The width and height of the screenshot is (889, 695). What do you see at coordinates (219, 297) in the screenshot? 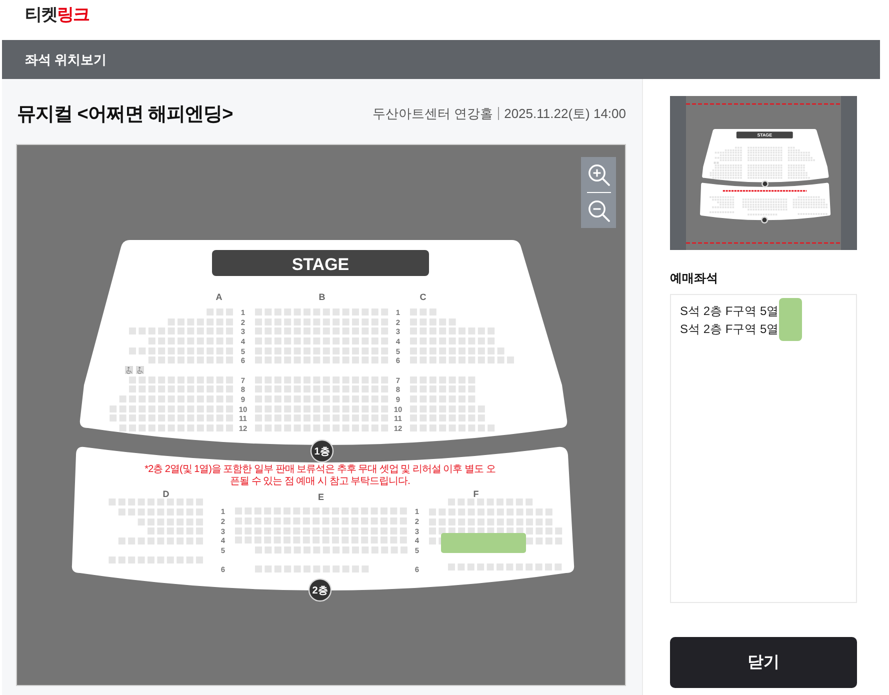
I see `section-label: A` at bounding box center [219, 297].